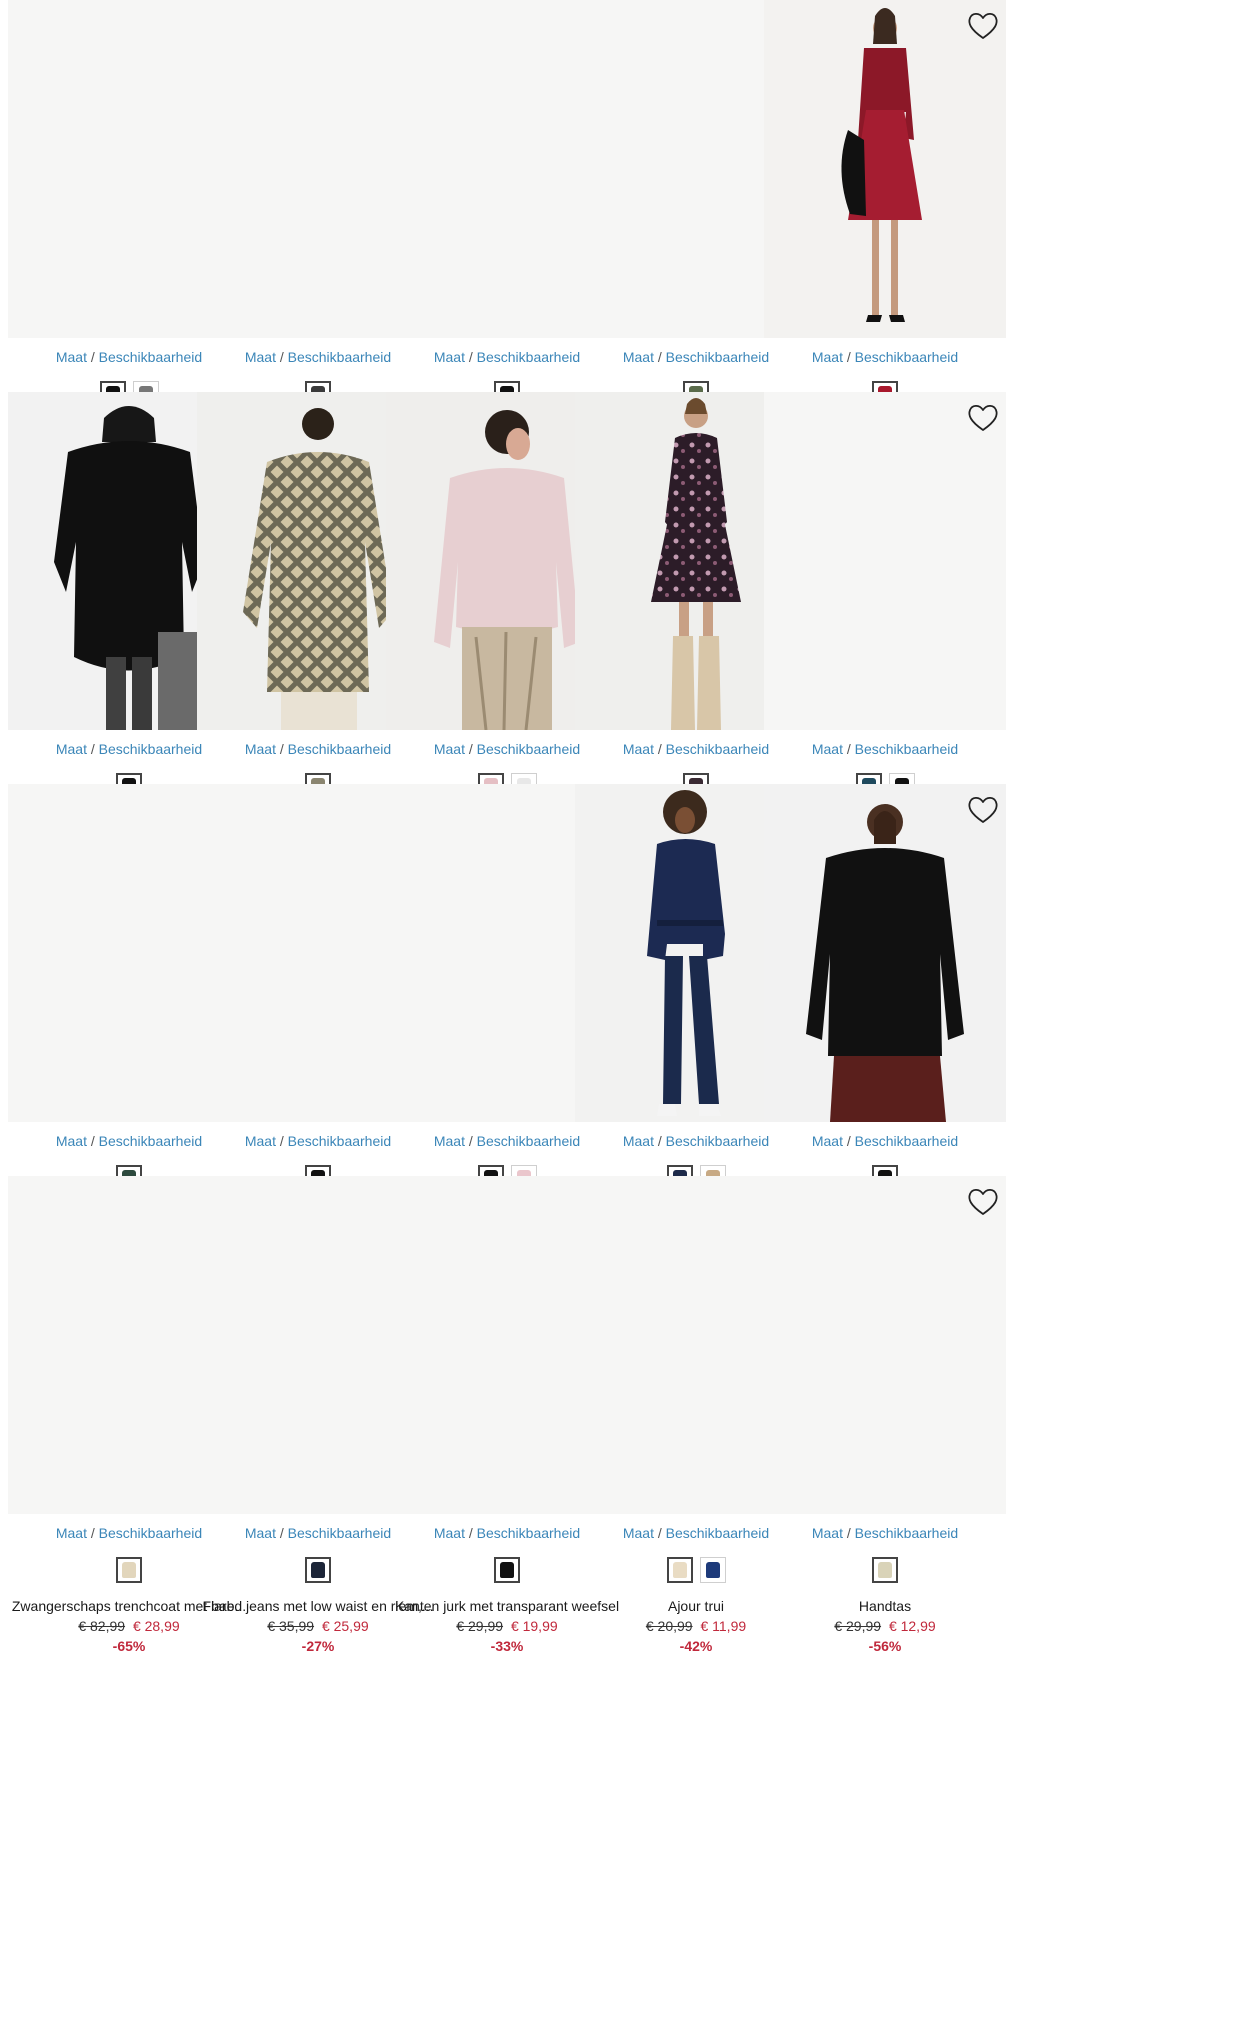 This screenshot has height=2041, width=1250. What do you see at coordinates (885, 1646) in the screenshot?
I see `discount-badge: -56%` at bounding box center [885, 1646].